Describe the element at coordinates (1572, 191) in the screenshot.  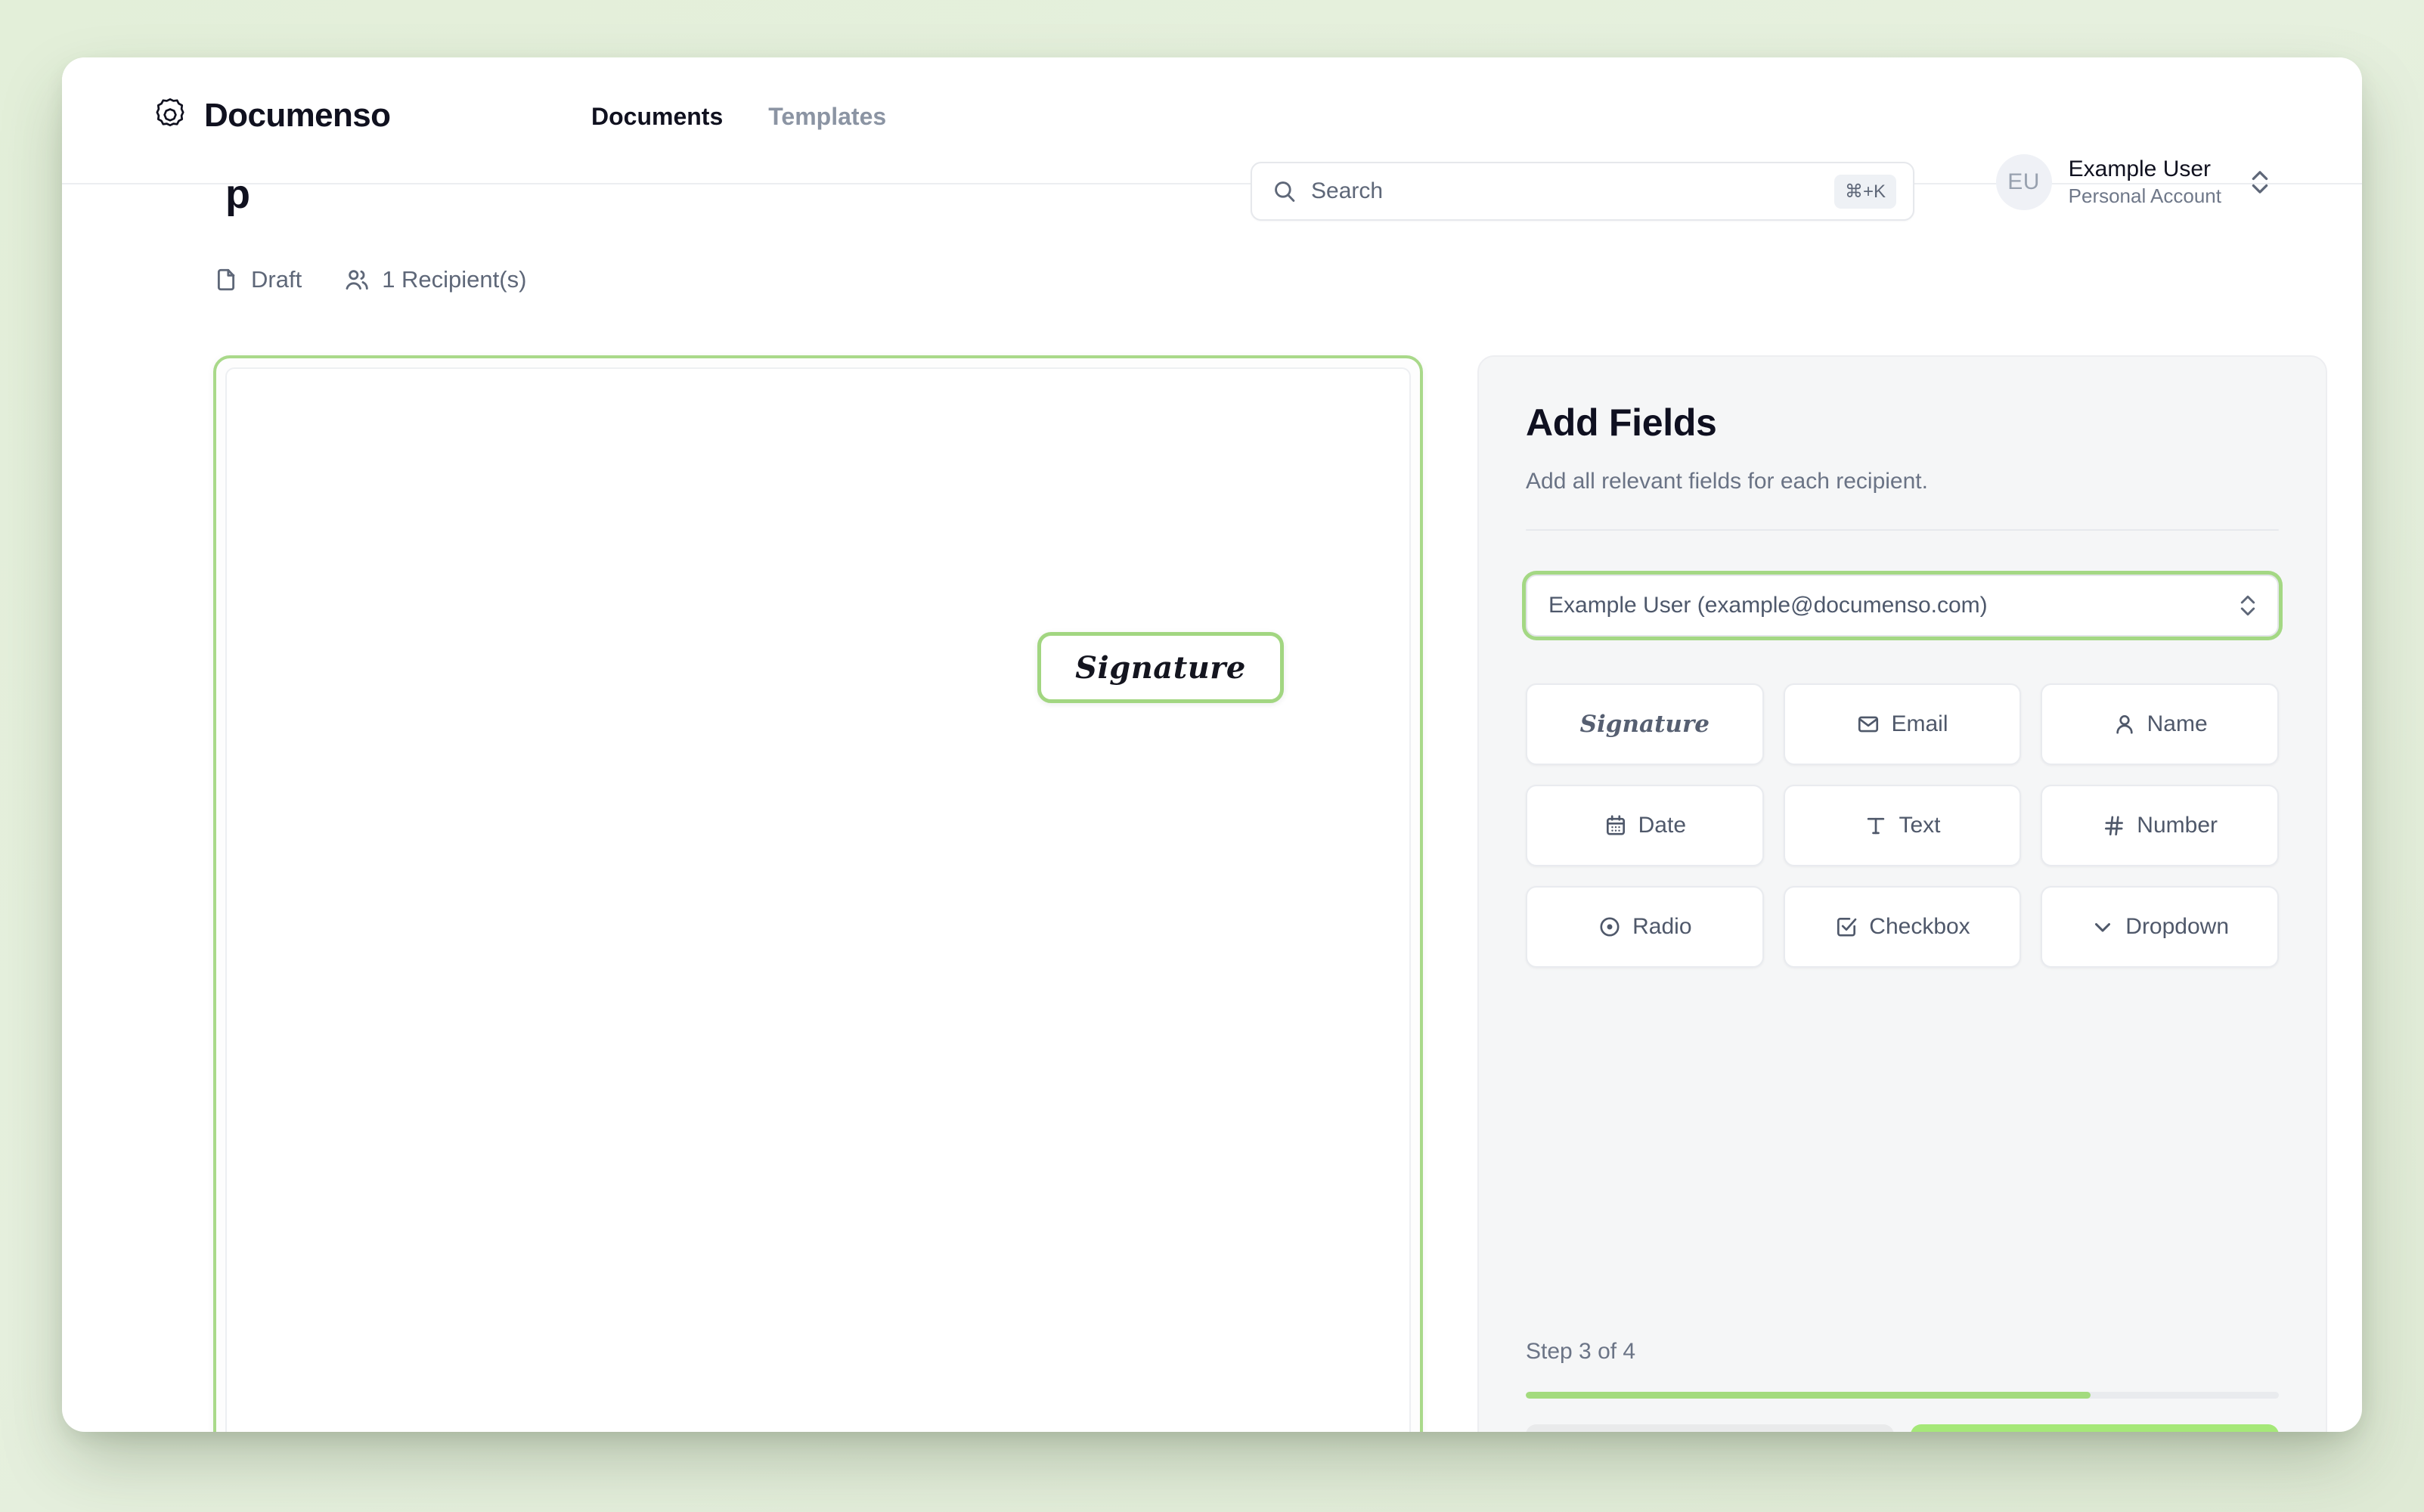
I see `search-input-placeholder: Search` at that location.